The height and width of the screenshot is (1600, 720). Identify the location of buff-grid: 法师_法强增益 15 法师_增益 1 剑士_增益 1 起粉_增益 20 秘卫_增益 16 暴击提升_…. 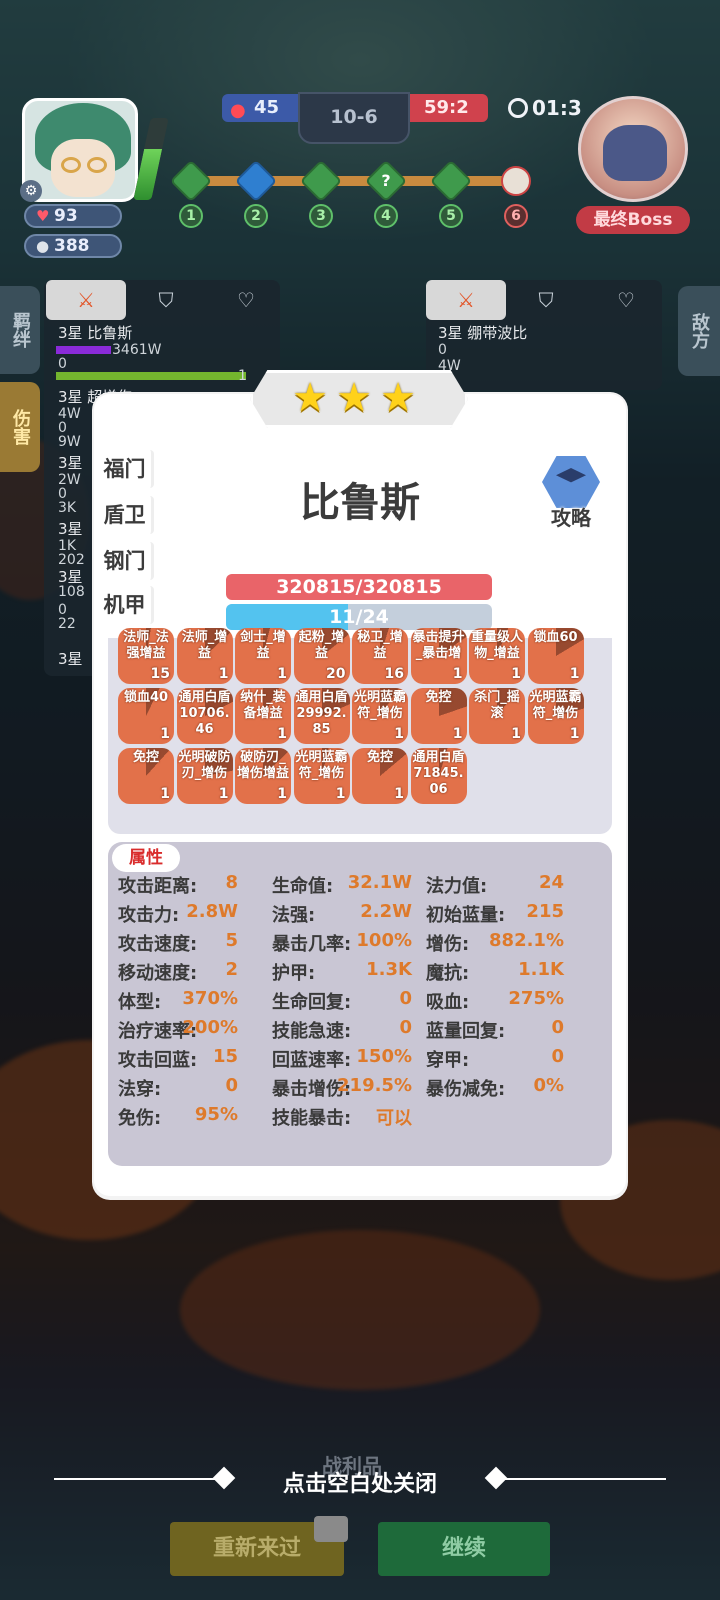
(360, 731).